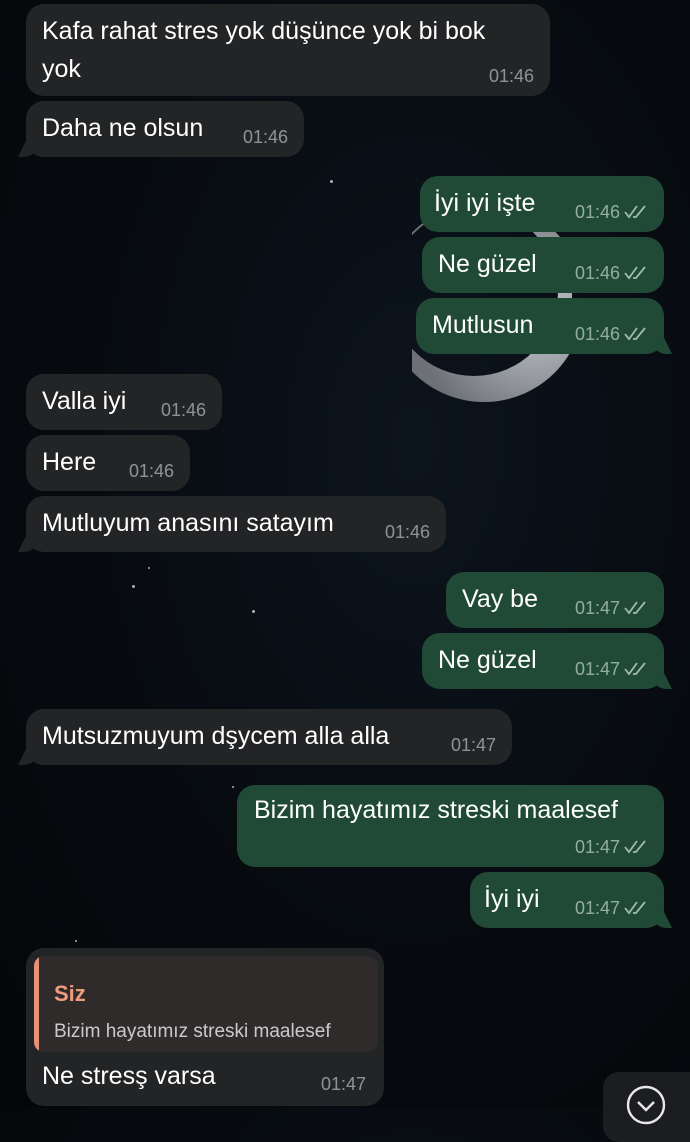 The height and width of the screenshot is (1142, 690). What do you see at coordinates (123, 128) in the screenshot?
I see `message-text: Daha ne olsun` at bounding box center [123, 128].